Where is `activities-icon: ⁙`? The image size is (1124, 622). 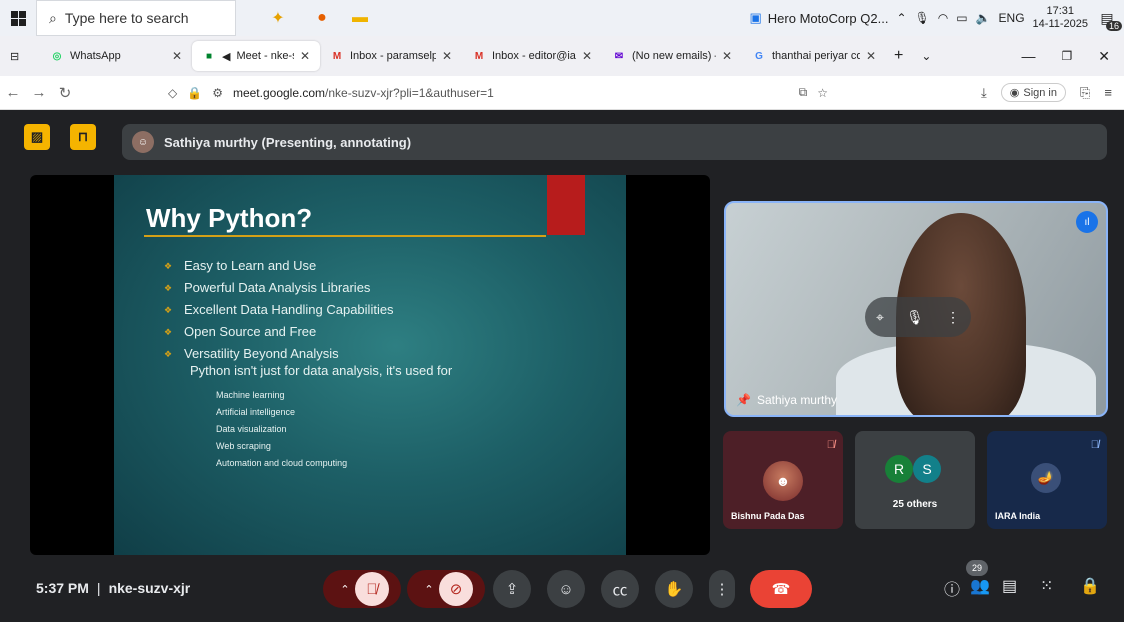
activities-icon: ⁙ is located at coordinates (1046, 586).